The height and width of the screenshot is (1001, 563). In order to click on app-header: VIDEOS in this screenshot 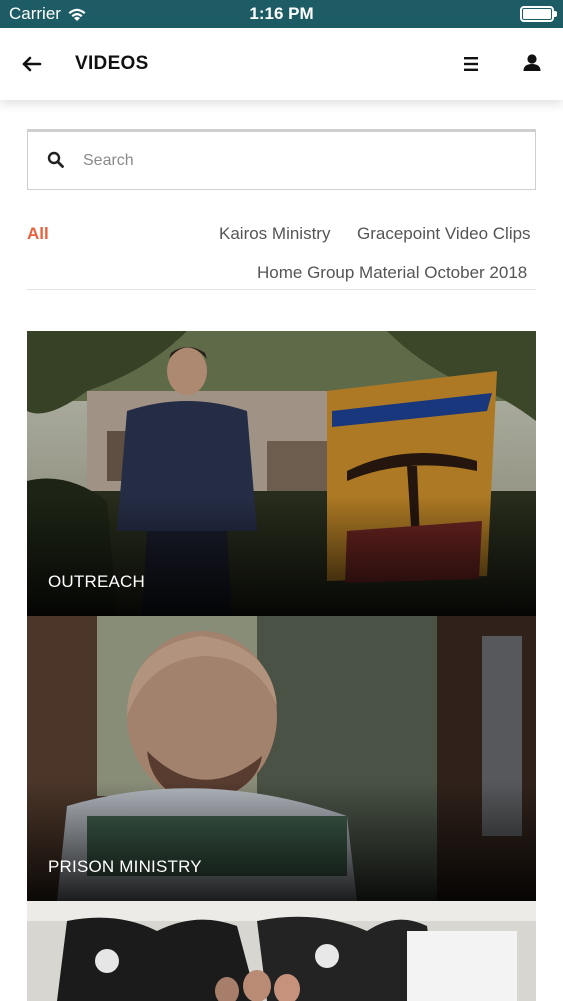, I will do `click(281, 64)`.